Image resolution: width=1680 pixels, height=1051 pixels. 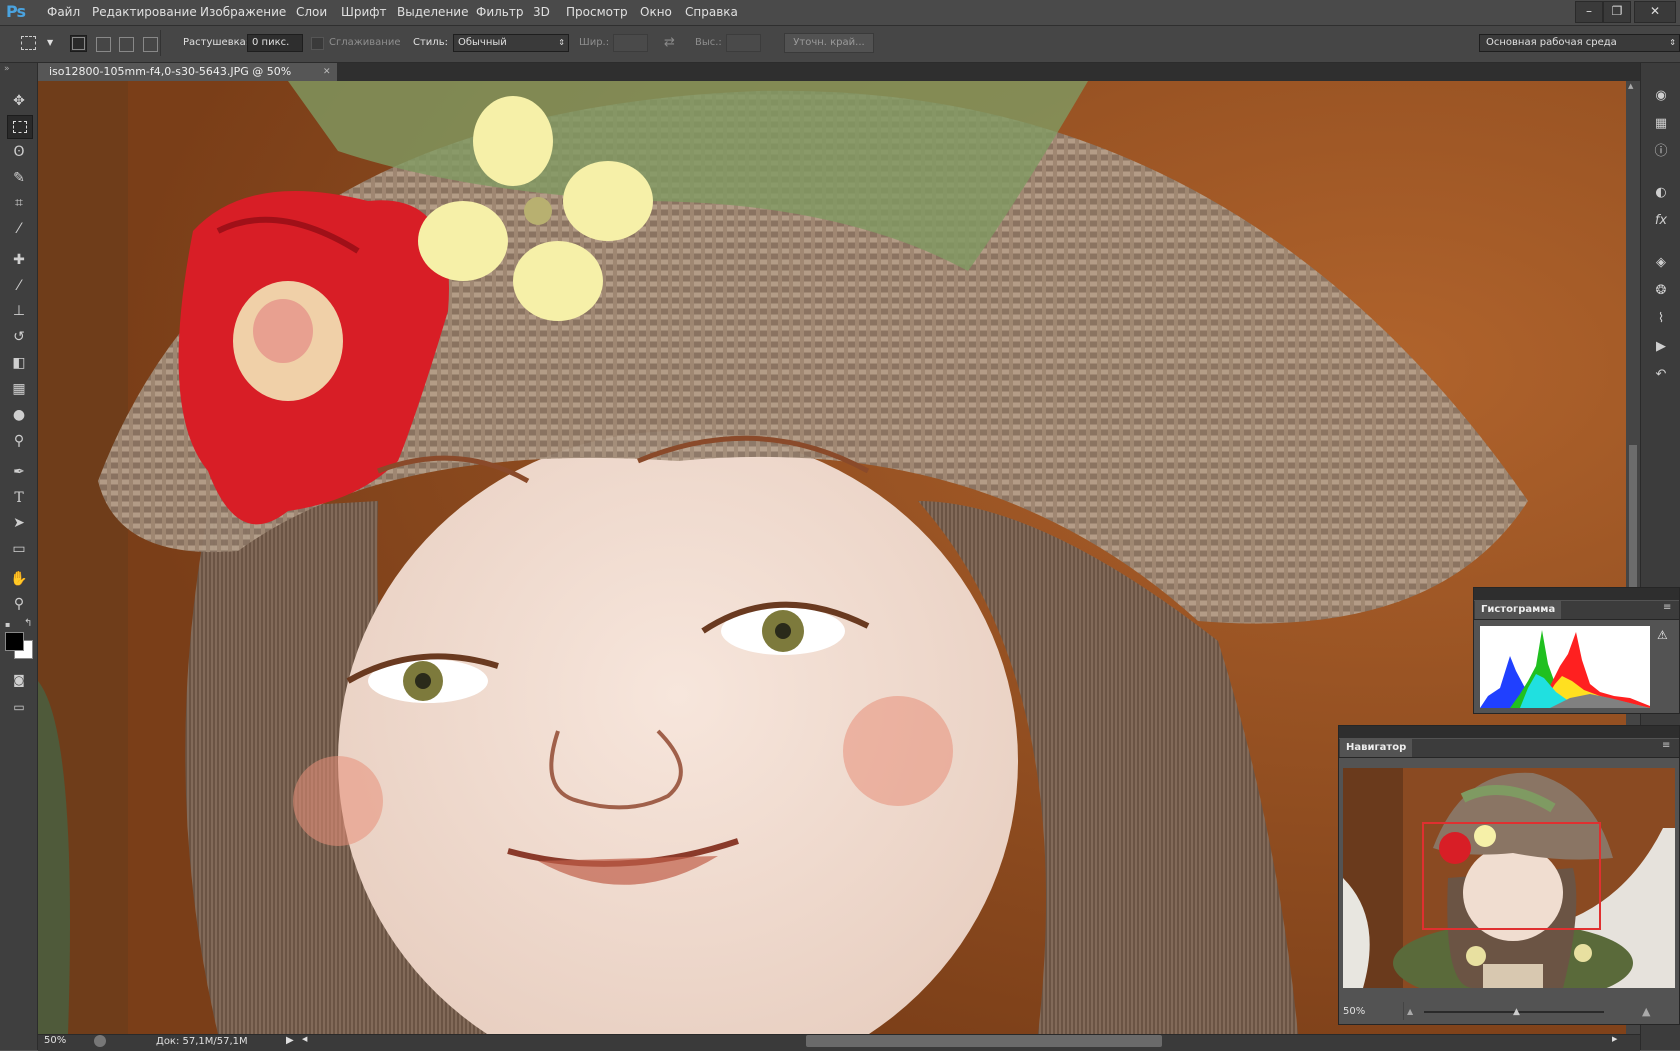 I want to click on history-icon: ↶, so click(x=1661, y=375).